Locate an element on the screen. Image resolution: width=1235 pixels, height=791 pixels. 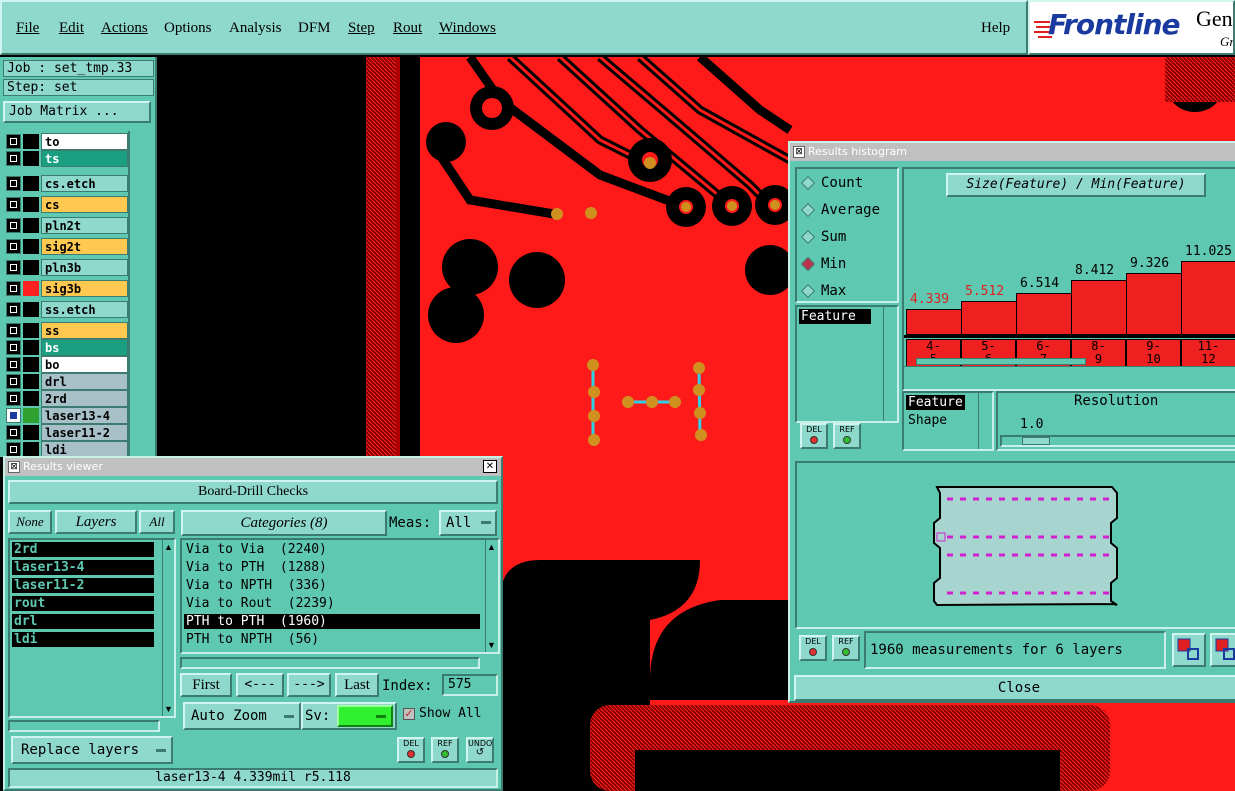
histogram-titlebar: ⊠ Results histogram is located at coordinates (1012, 152).